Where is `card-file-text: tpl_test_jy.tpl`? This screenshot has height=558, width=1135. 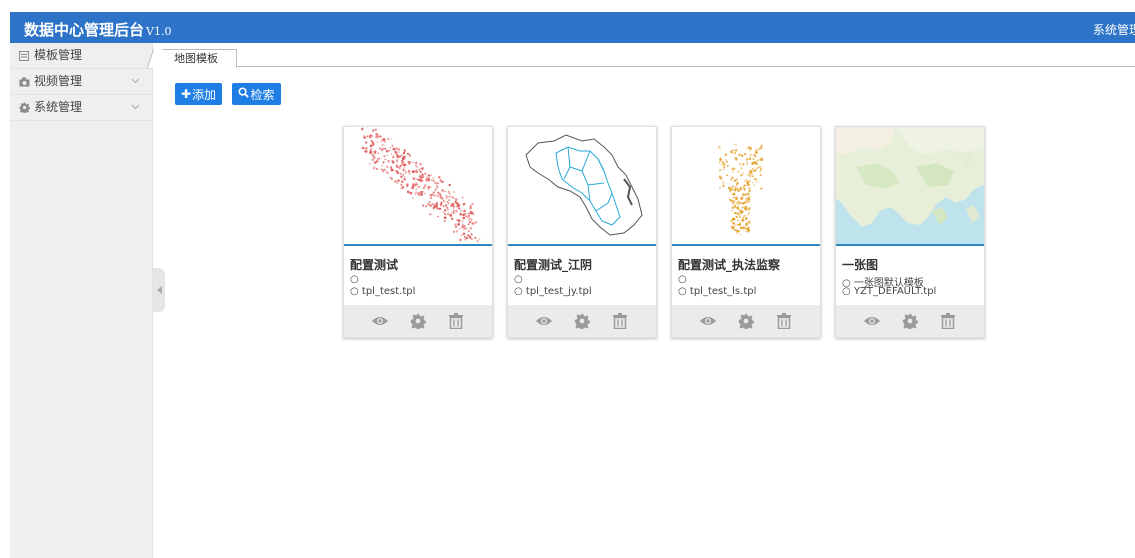 card-file-text: tpl_test_jy.tpl is located at coordinates (558, 291).